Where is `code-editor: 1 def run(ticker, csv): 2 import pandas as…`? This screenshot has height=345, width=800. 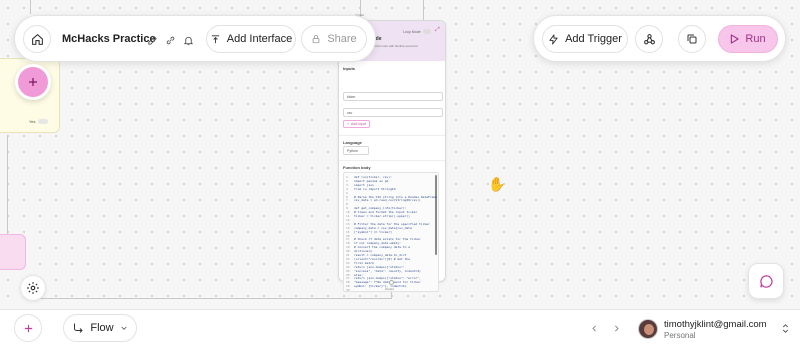 code-editor: 1 def run(ticker, csv): 2 import pandas as… is located at coordinates (391, 232).